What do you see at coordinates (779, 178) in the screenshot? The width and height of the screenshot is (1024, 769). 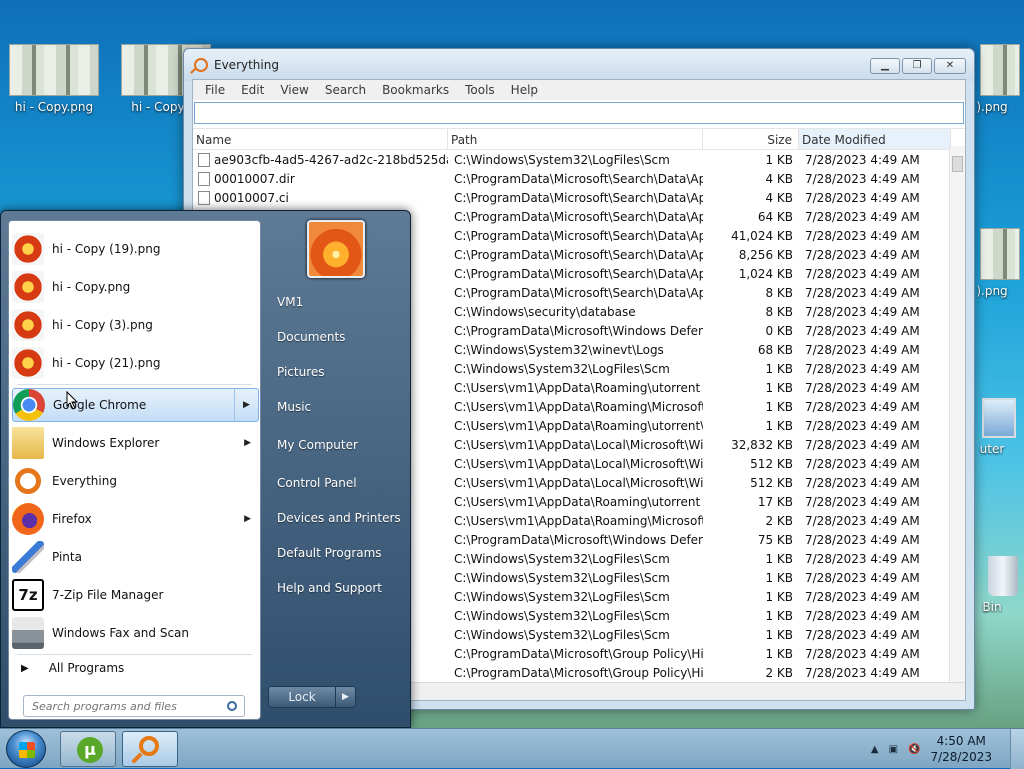 I see `cell-size: 4 KB` at bounding box center [779, 178].